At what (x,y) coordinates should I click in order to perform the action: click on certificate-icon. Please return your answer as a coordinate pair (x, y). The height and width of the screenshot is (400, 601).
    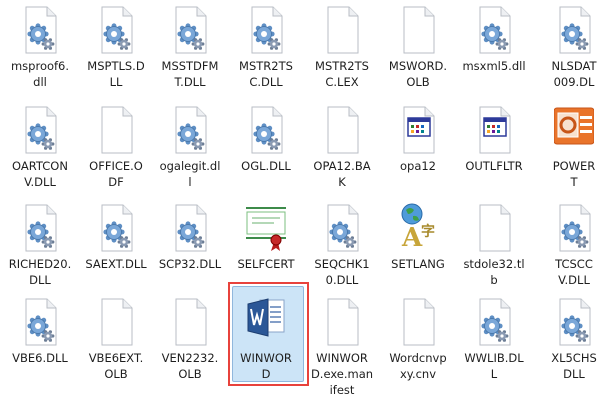
    Looking at the image, I should click on (266, 227).